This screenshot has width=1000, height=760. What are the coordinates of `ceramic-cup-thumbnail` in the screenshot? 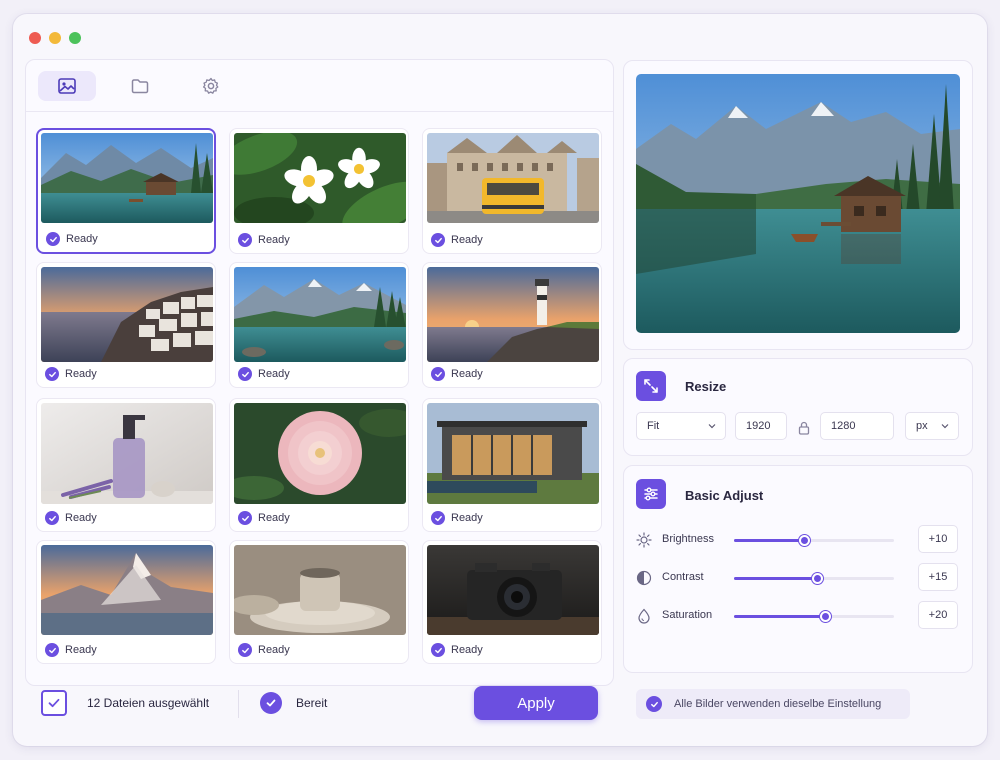 It's located at (320, 590).